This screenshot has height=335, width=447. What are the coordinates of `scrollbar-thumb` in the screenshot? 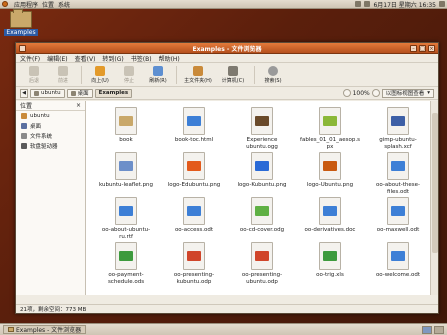 It's located at (435, 183).